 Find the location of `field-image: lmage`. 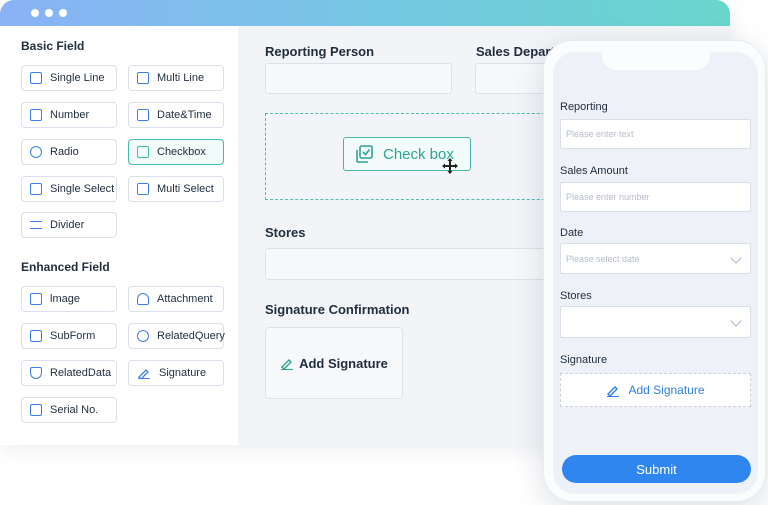

field-image: lmage is located at coordinates (69, 299).